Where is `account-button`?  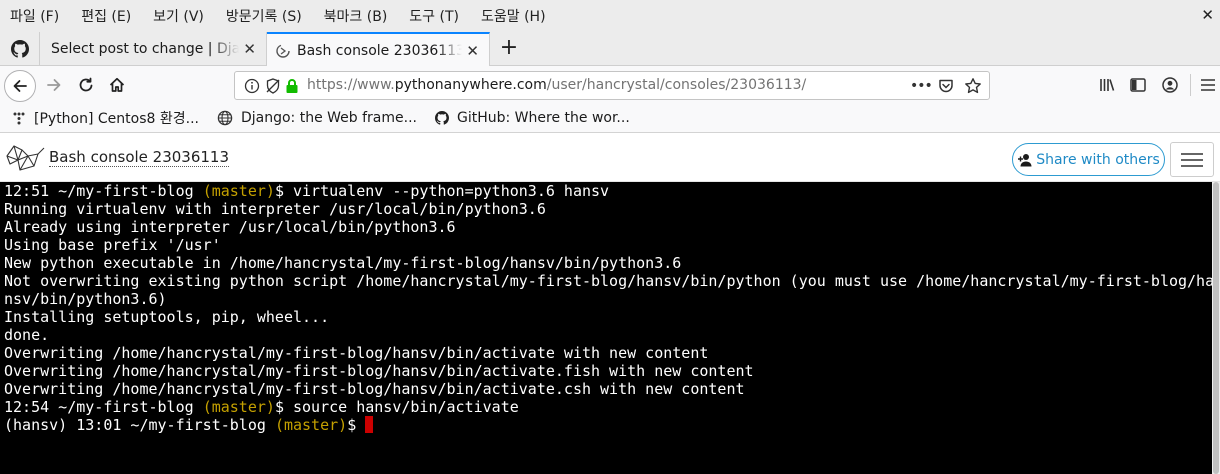
account-button is located at coordinates (1170, 85).